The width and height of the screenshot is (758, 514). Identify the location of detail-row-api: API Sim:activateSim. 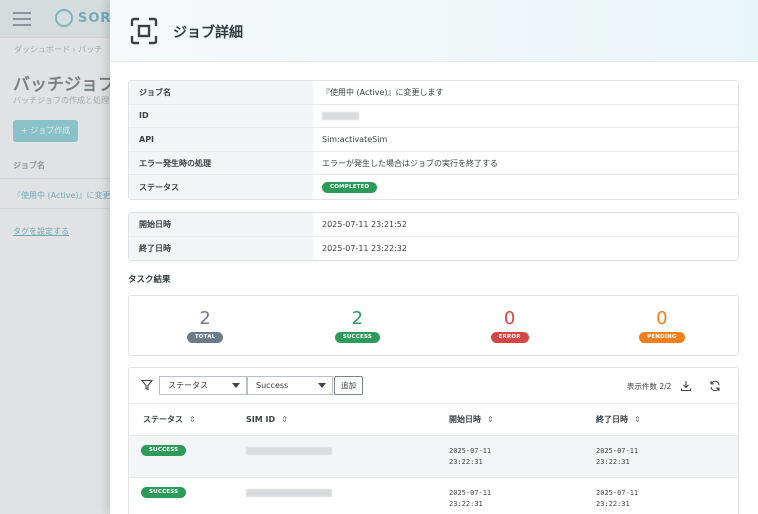
(433, 140).